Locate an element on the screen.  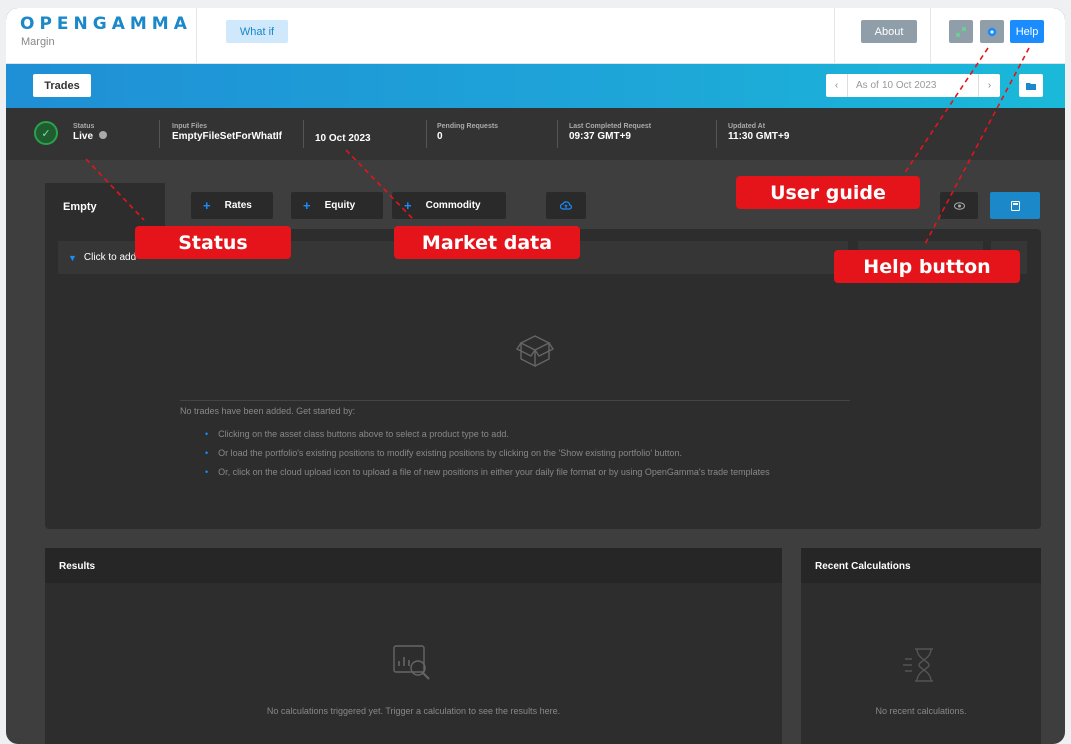
status-callout: Status is located at coordinates (213, 242).